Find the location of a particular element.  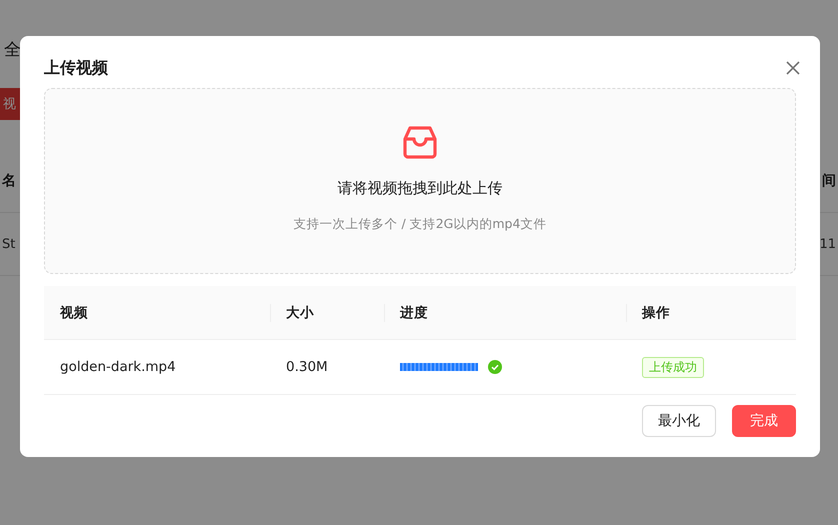

page-label: 全 is located at coordinates (12, 50).